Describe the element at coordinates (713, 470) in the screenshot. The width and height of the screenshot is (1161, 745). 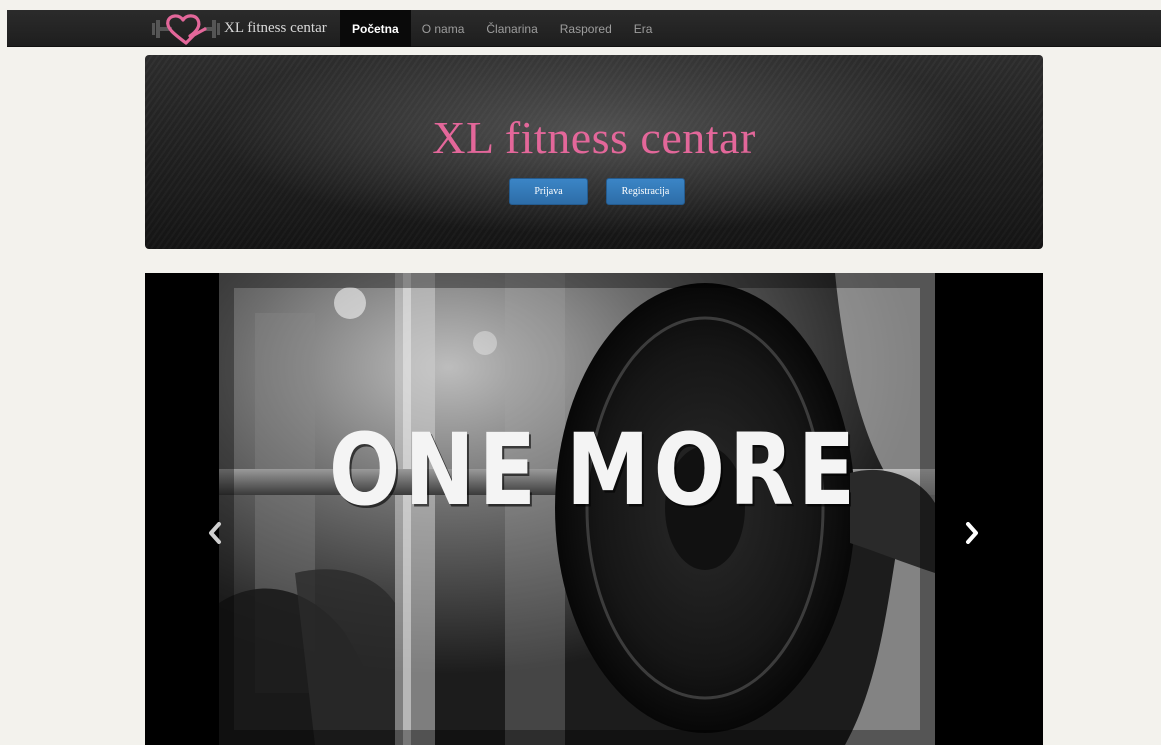
I see `caption-word-more: MORE` at that location.